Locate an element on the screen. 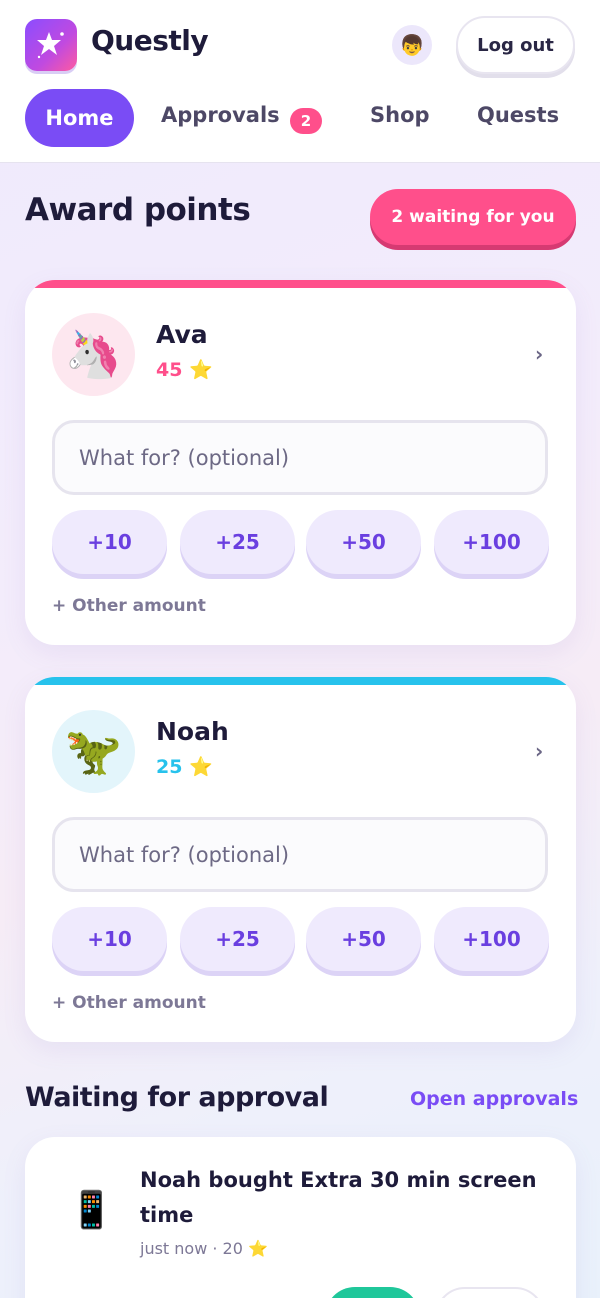 The image size is (600, 1298). waiting-for-you-button: 2 waiting for you is located at coordinates (473, 217).